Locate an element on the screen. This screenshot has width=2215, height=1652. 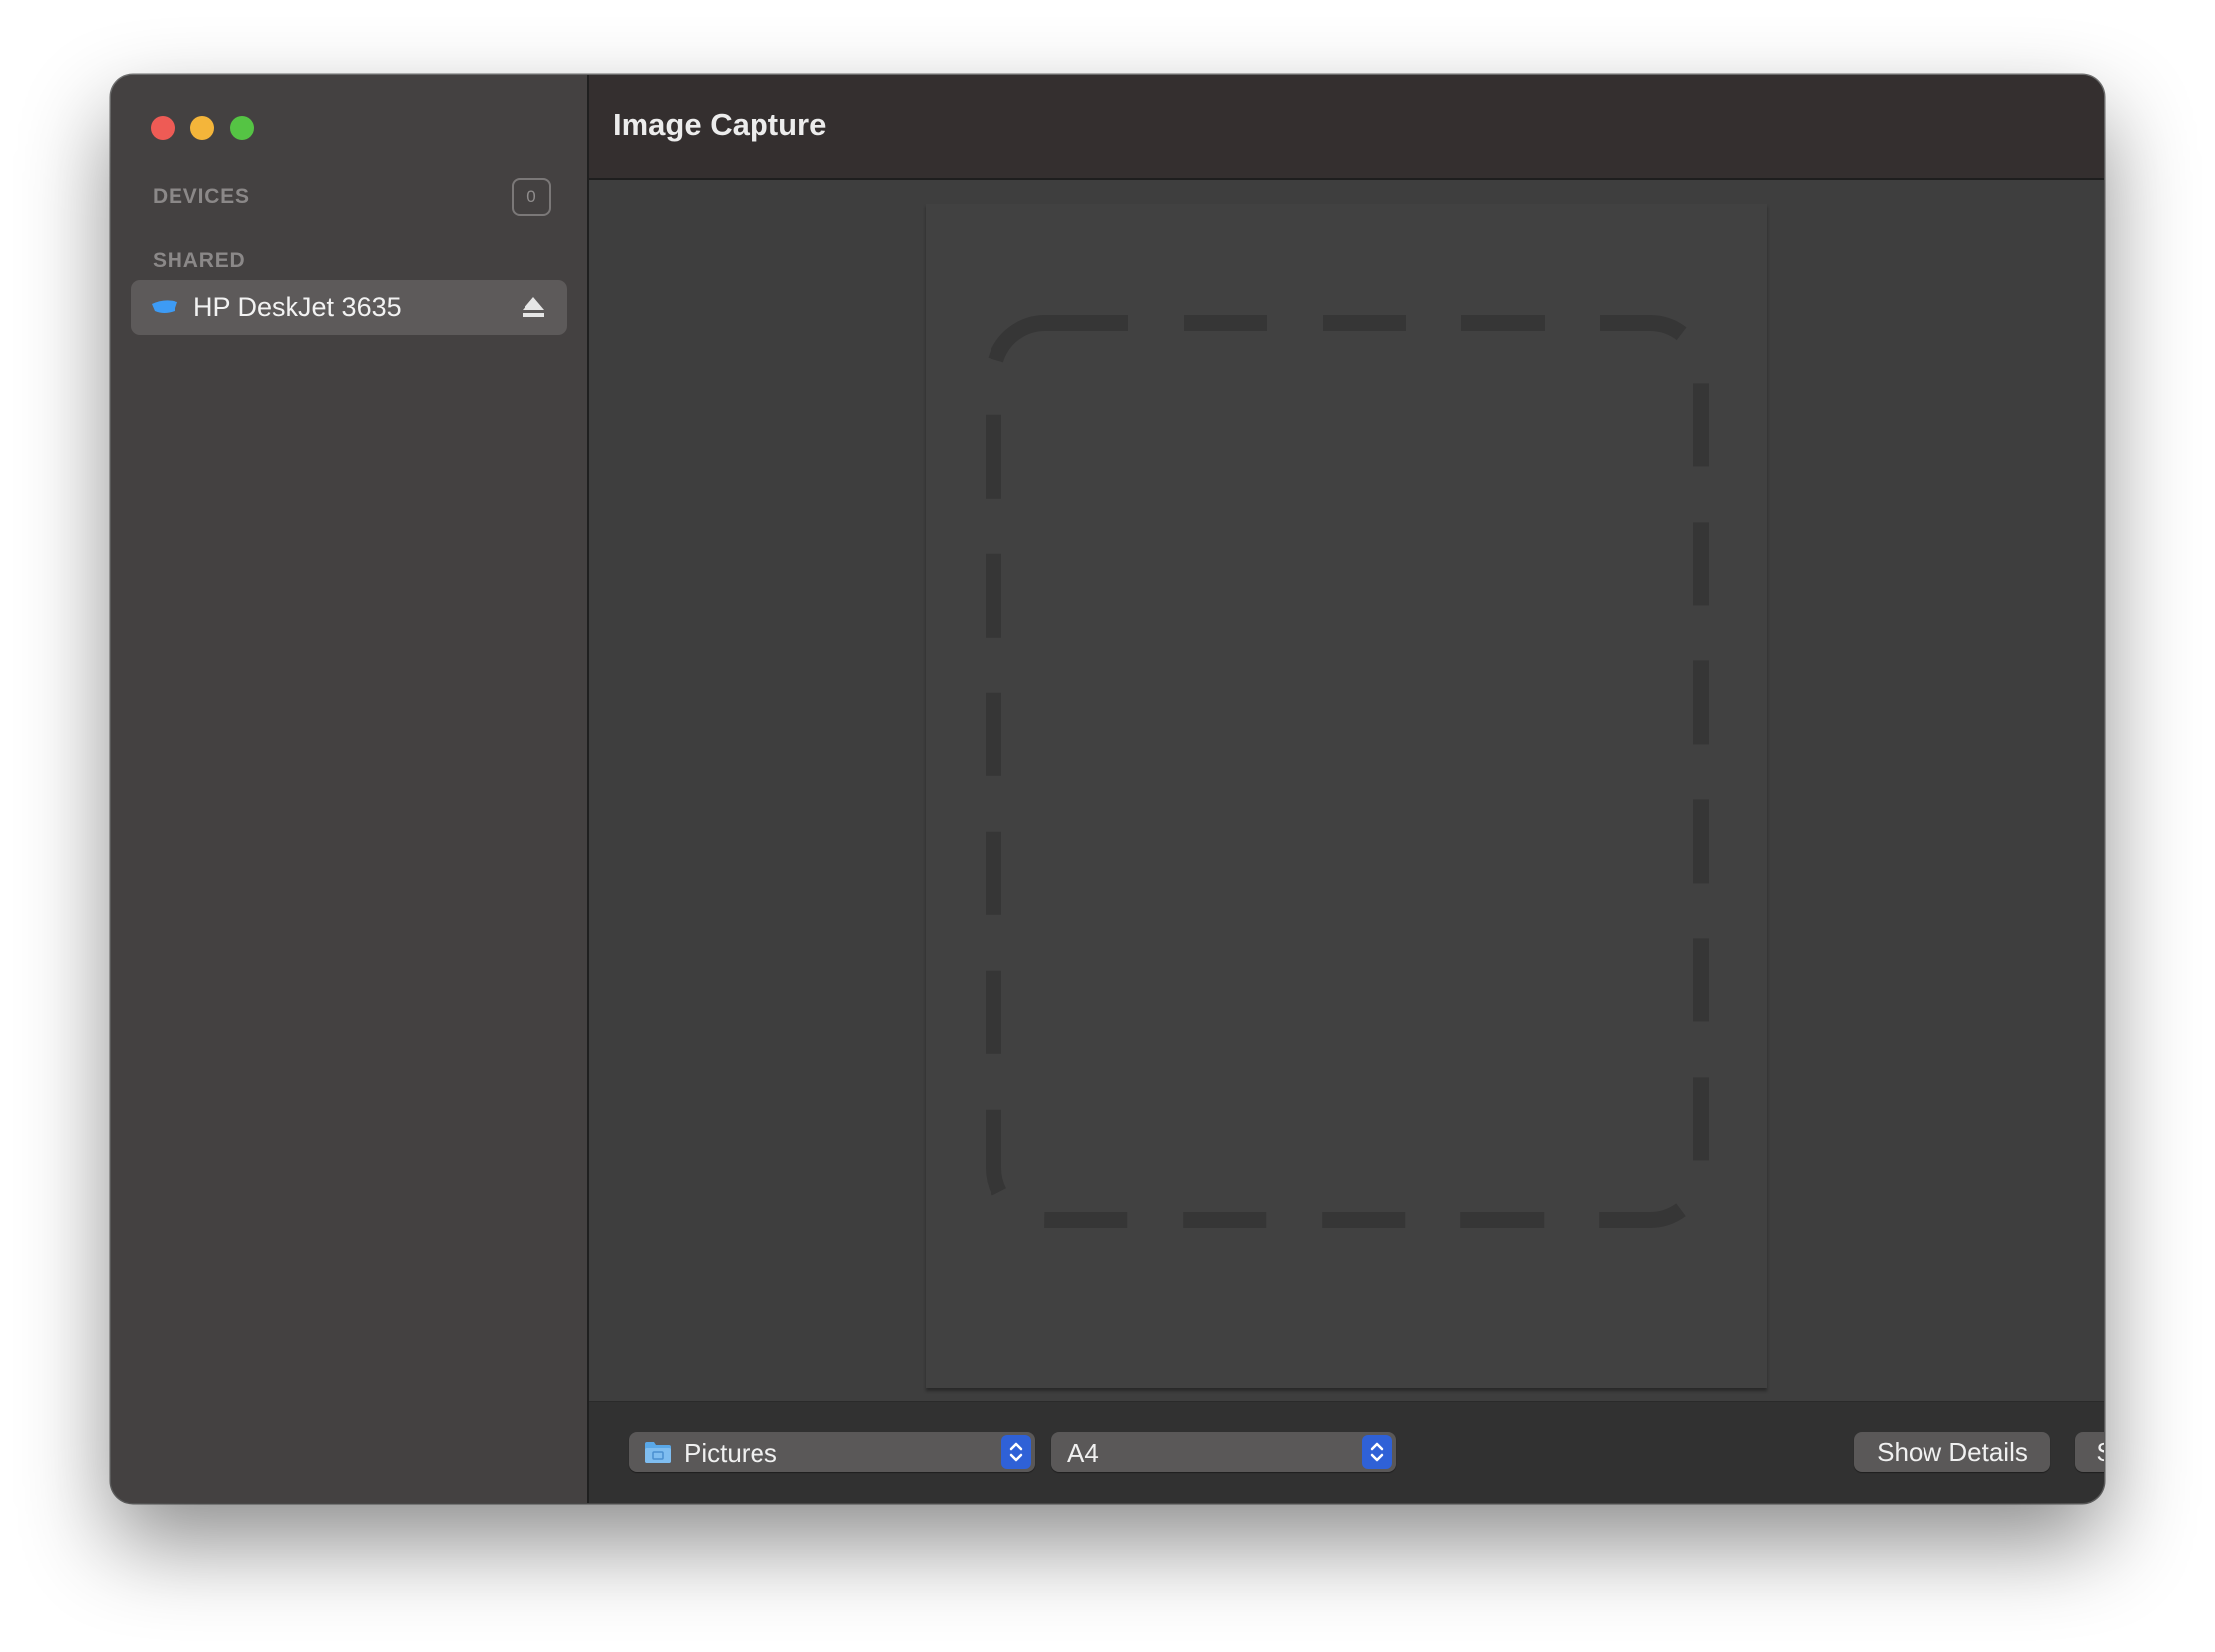
shared-section-header: SHARED is located at coordinates (199, 260).